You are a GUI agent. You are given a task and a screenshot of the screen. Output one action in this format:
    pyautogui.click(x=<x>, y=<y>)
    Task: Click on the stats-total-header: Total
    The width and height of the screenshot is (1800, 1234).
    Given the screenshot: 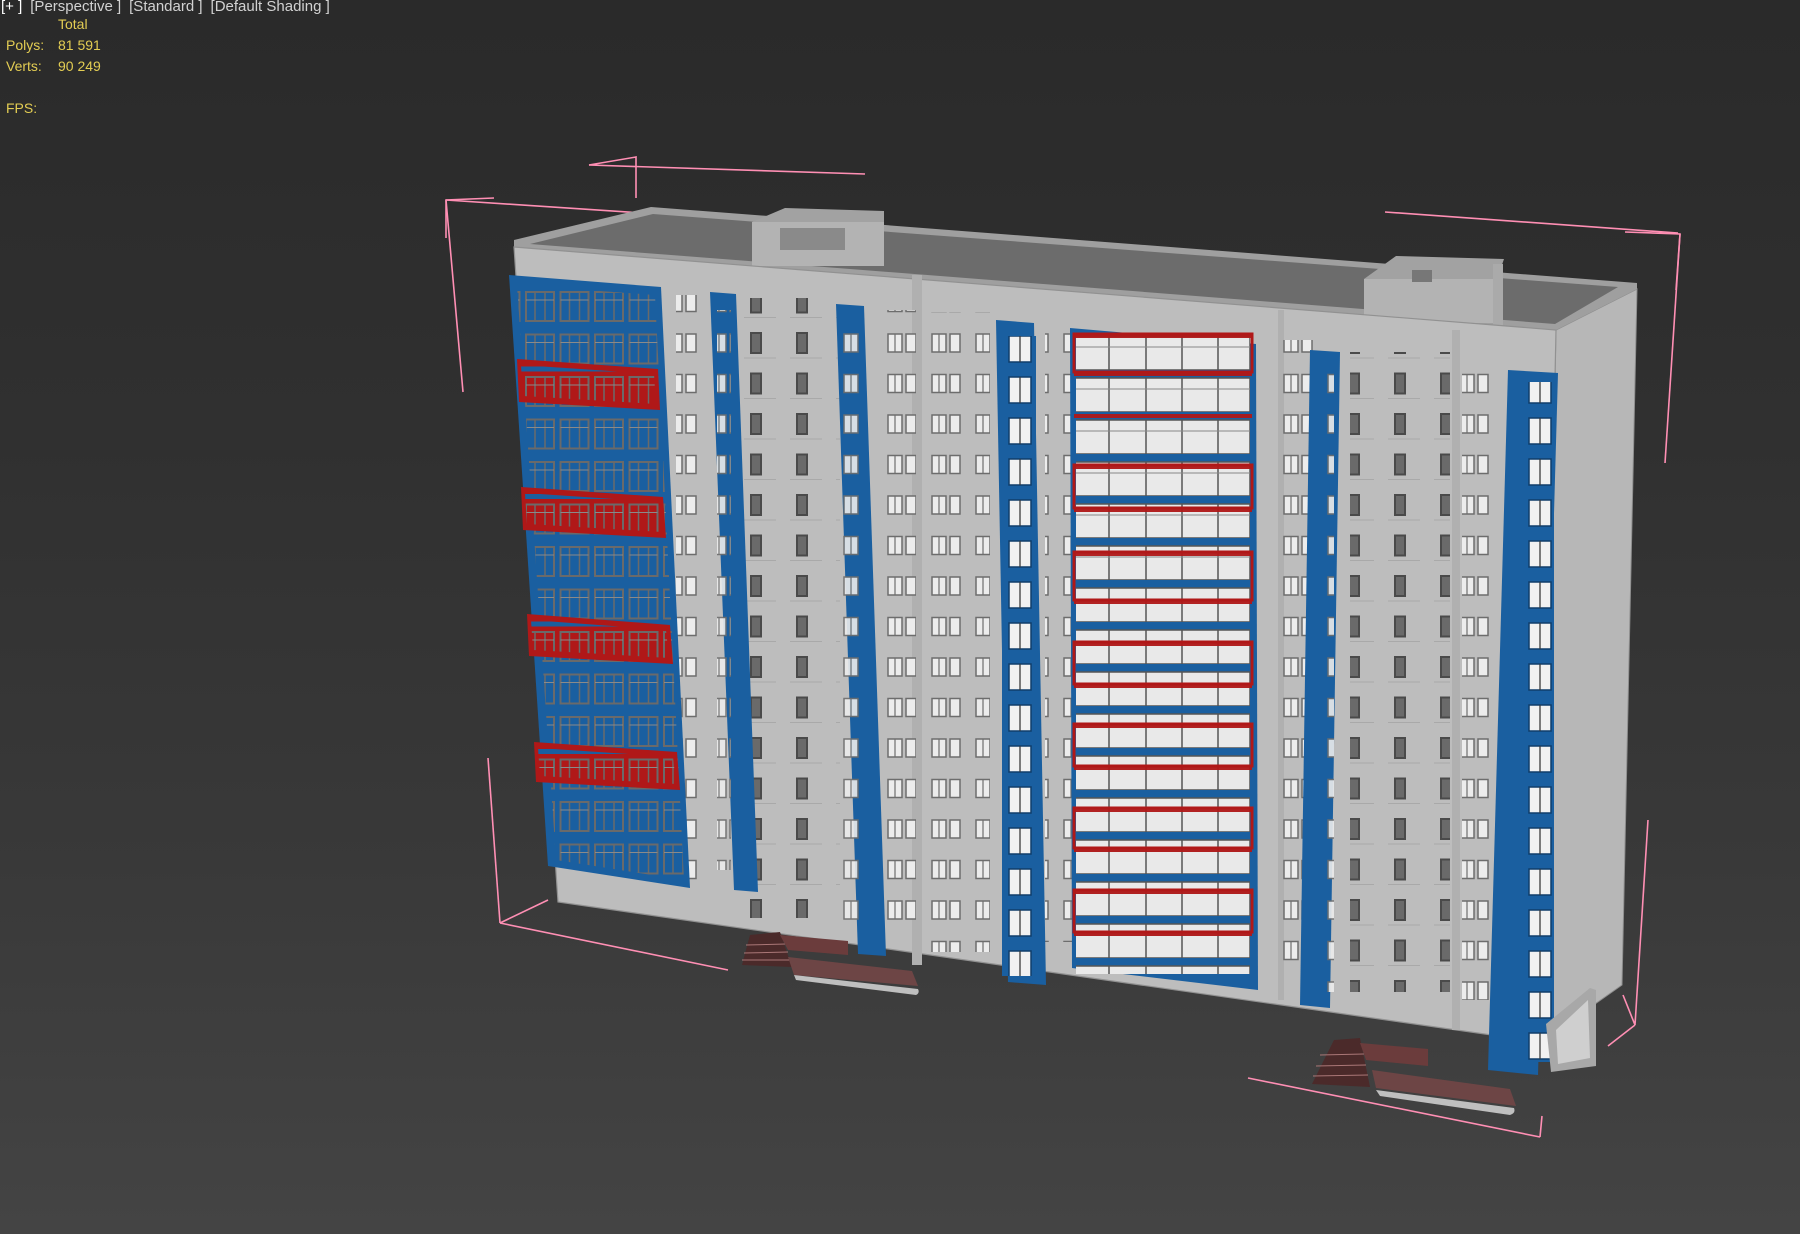 What is the action you would take?
    pyautogui.click(x=73, y=24)
    